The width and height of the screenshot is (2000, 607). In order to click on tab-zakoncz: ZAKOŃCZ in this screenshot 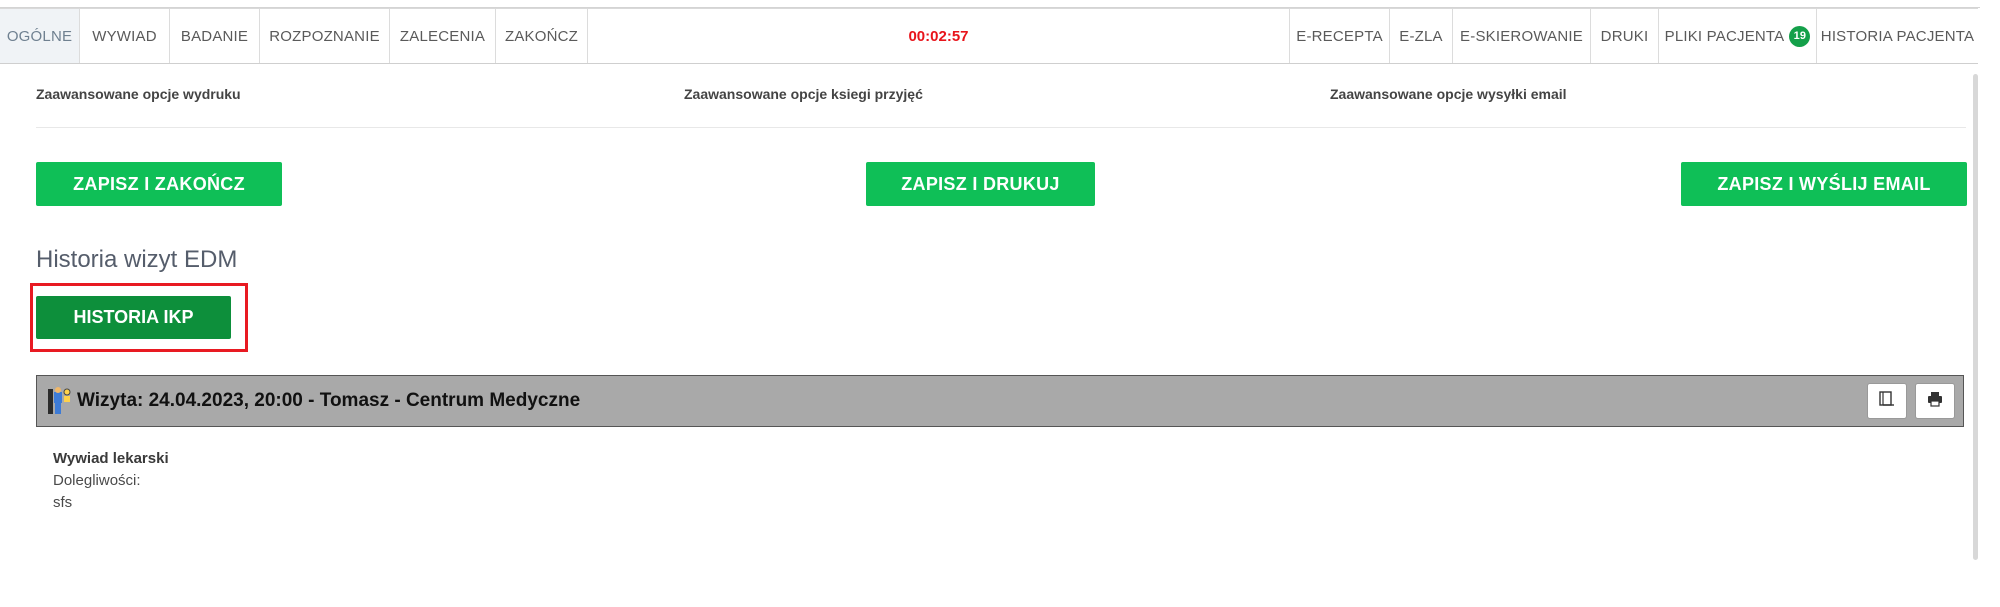, I will do `click(542, 36)`.